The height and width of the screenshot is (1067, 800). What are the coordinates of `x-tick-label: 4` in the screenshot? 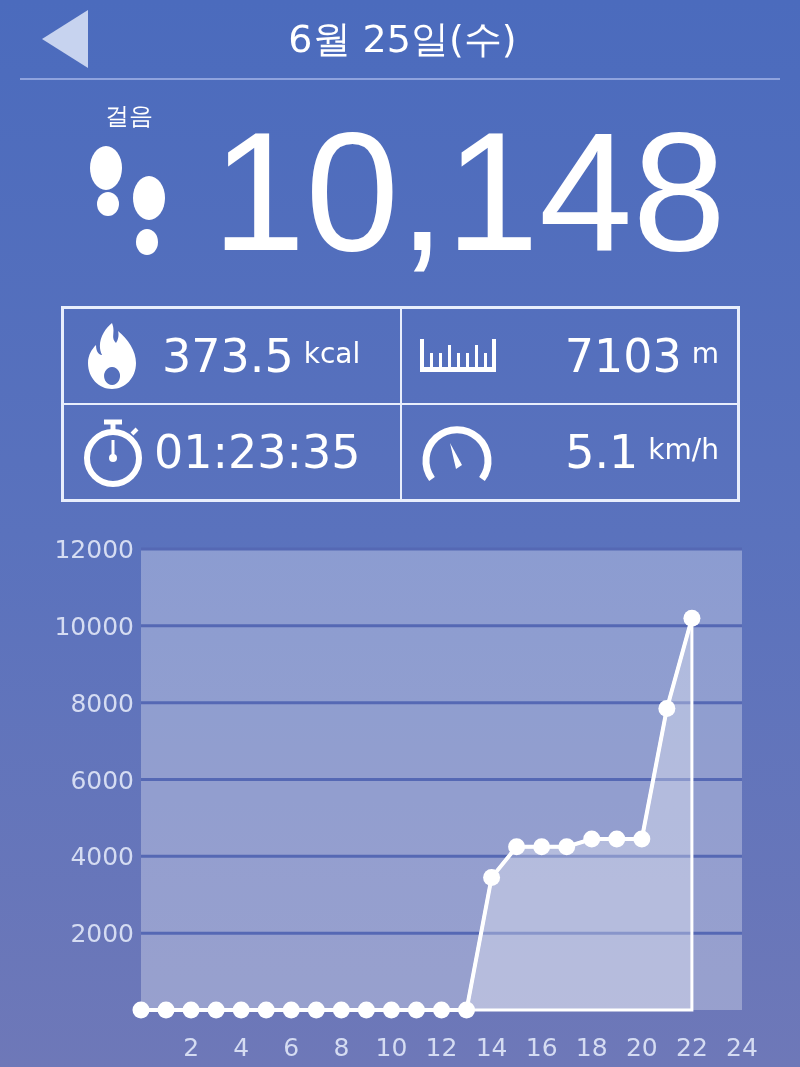 It's located at (241, 1047).